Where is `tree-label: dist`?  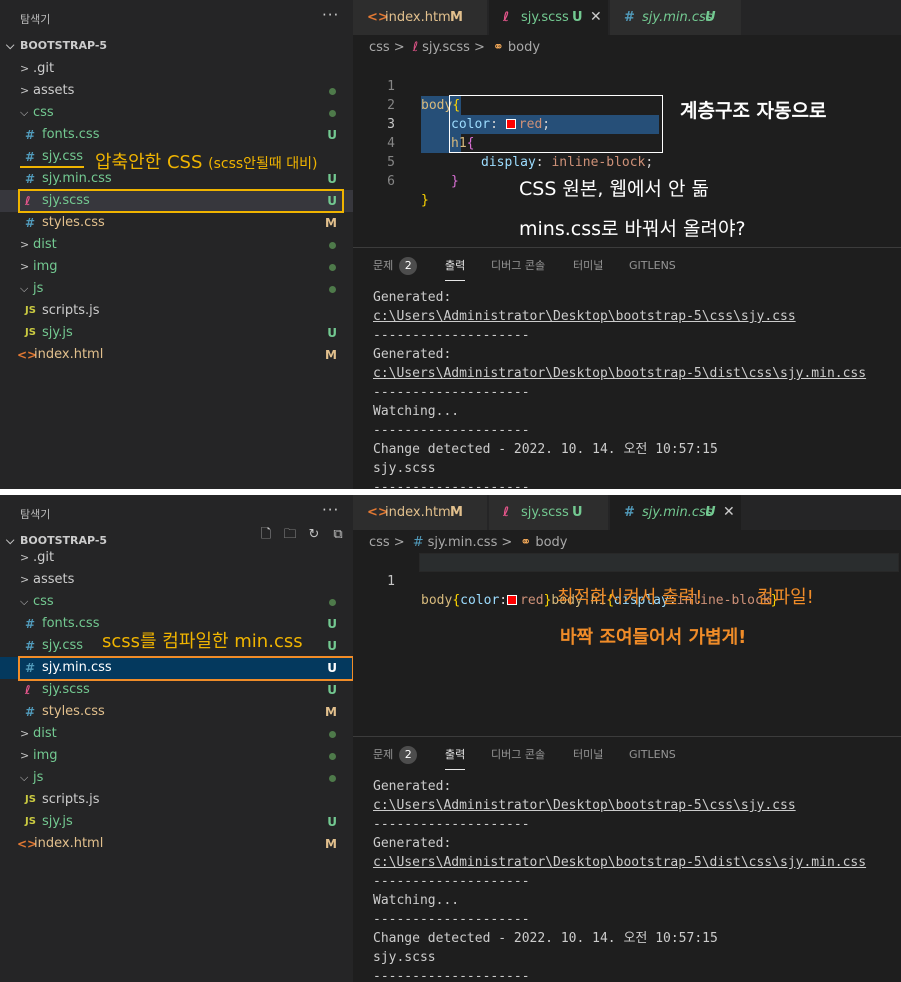 tree-label: dist is located at coordinates (45, 733).